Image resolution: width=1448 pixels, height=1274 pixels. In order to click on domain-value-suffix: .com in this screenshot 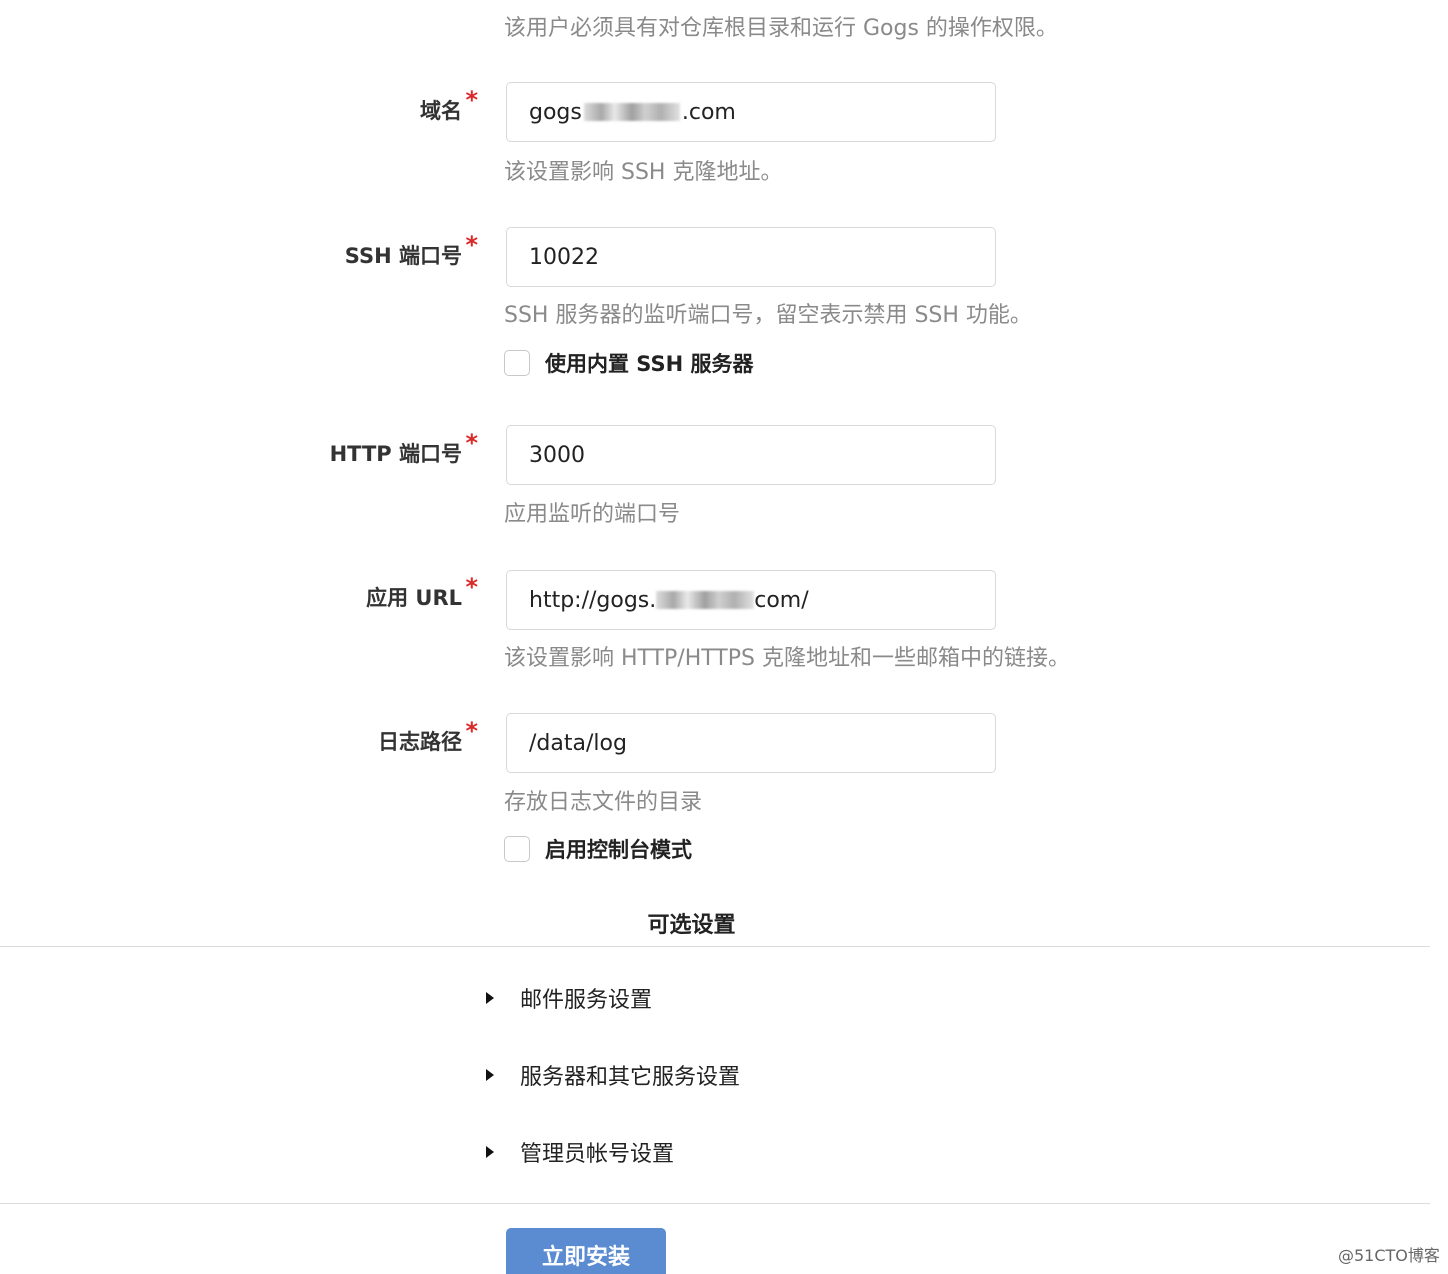, I will do `click(708, 112)`.